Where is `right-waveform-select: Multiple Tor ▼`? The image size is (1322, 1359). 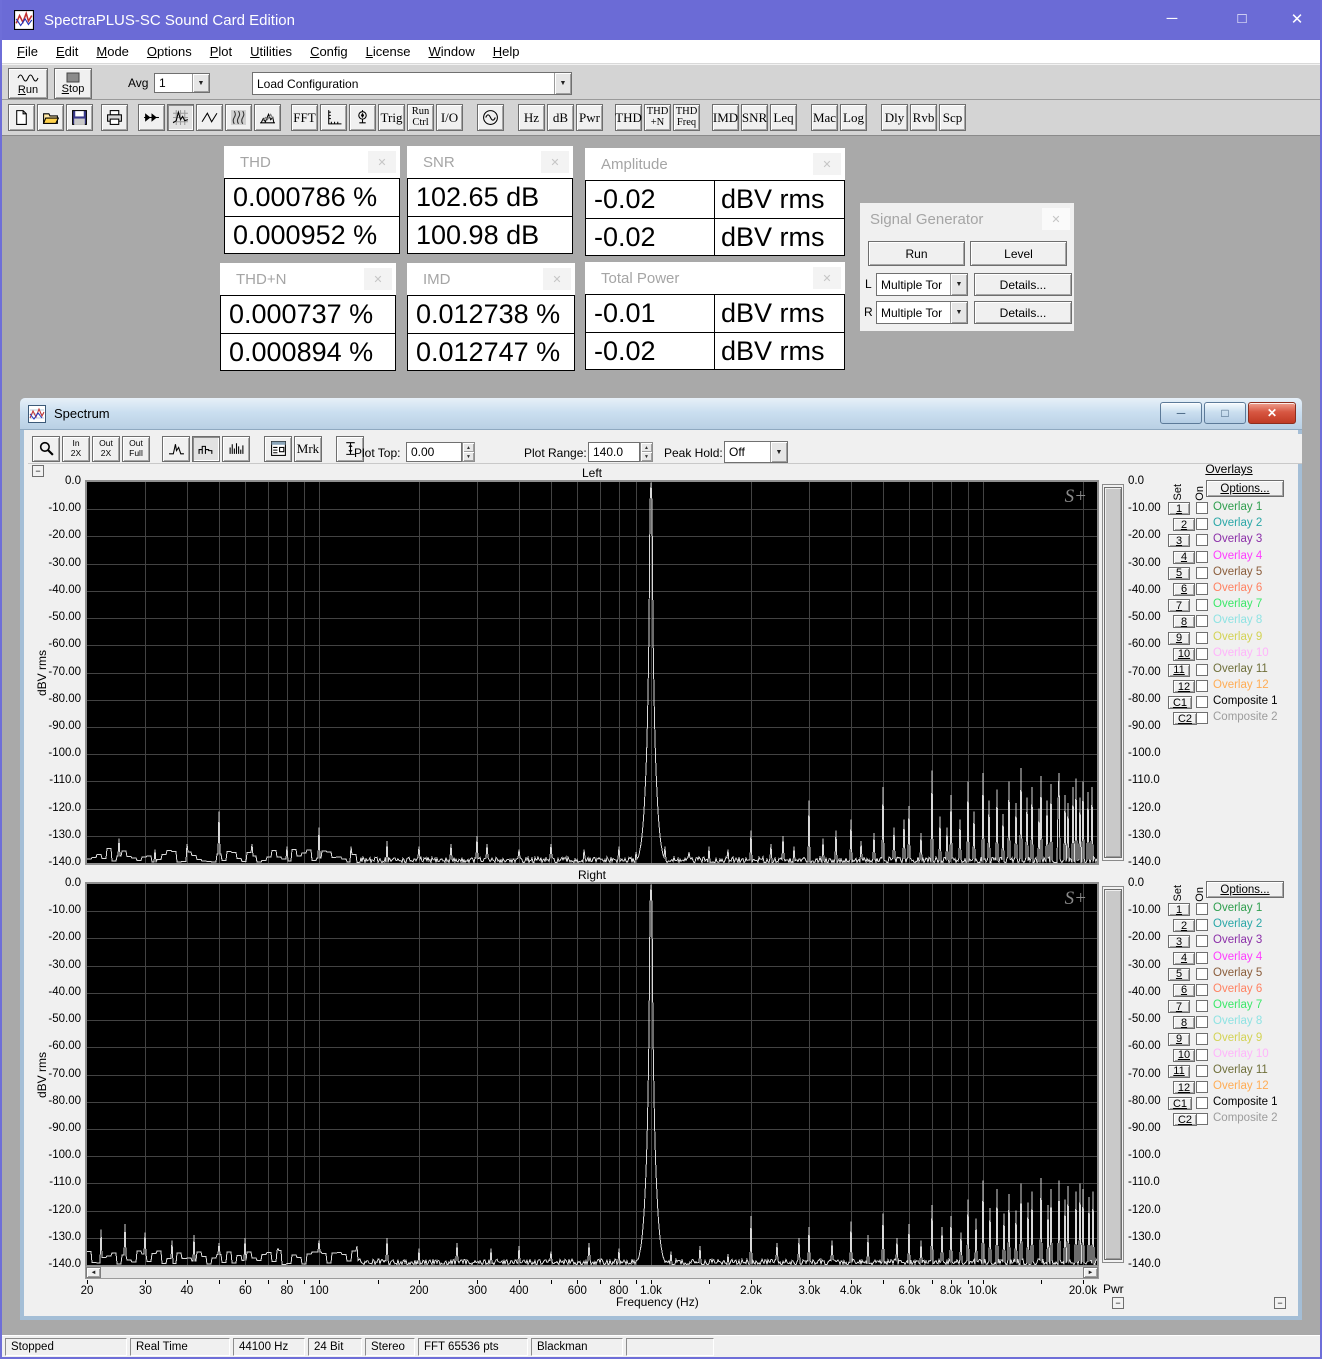 right-waveform-select: Multiple Tor ▼ is located at coordinates (922, 312).